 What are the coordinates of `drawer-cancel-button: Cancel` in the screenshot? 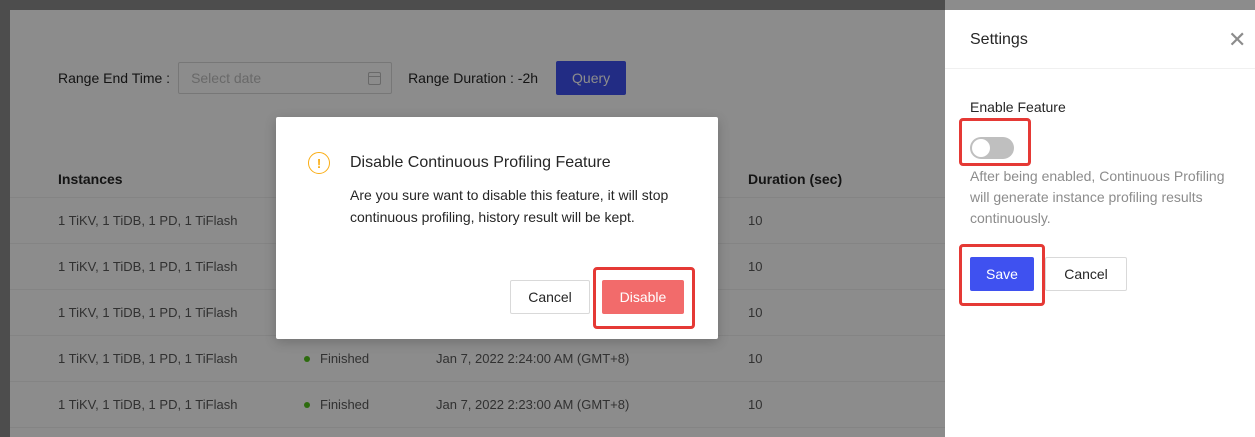 It's located at (1086, 274).